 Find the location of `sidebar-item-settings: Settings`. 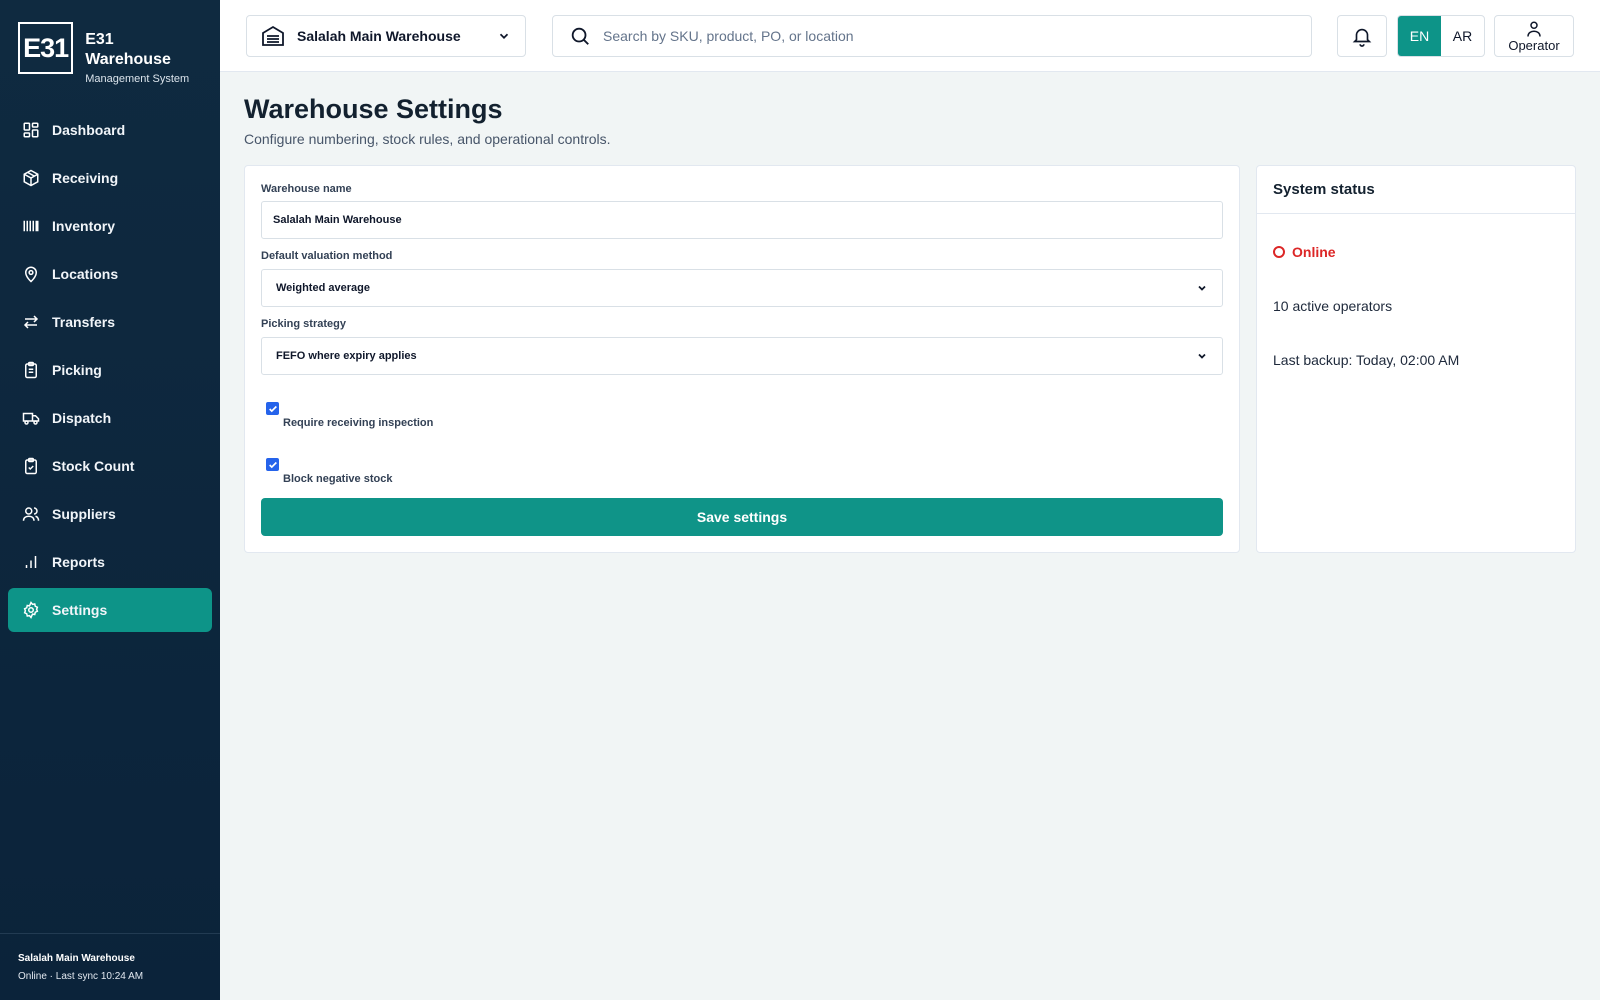

sidebar-item-settings: Settings is located at coordinates (110, 610).